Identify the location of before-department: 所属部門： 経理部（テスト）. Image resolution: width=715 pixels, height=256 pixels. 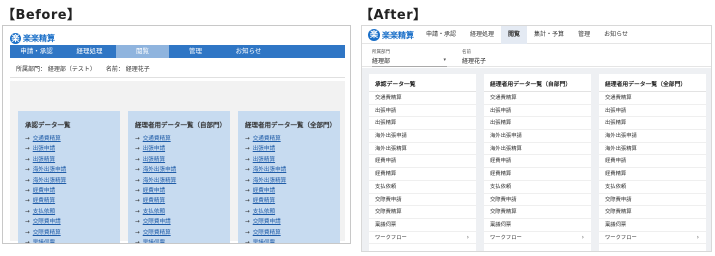
(56, 69).